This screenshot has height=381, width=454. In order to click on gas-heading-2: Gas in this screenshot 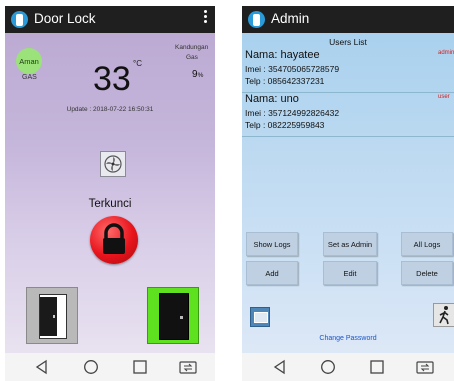, I will do `click(192, 57)`.